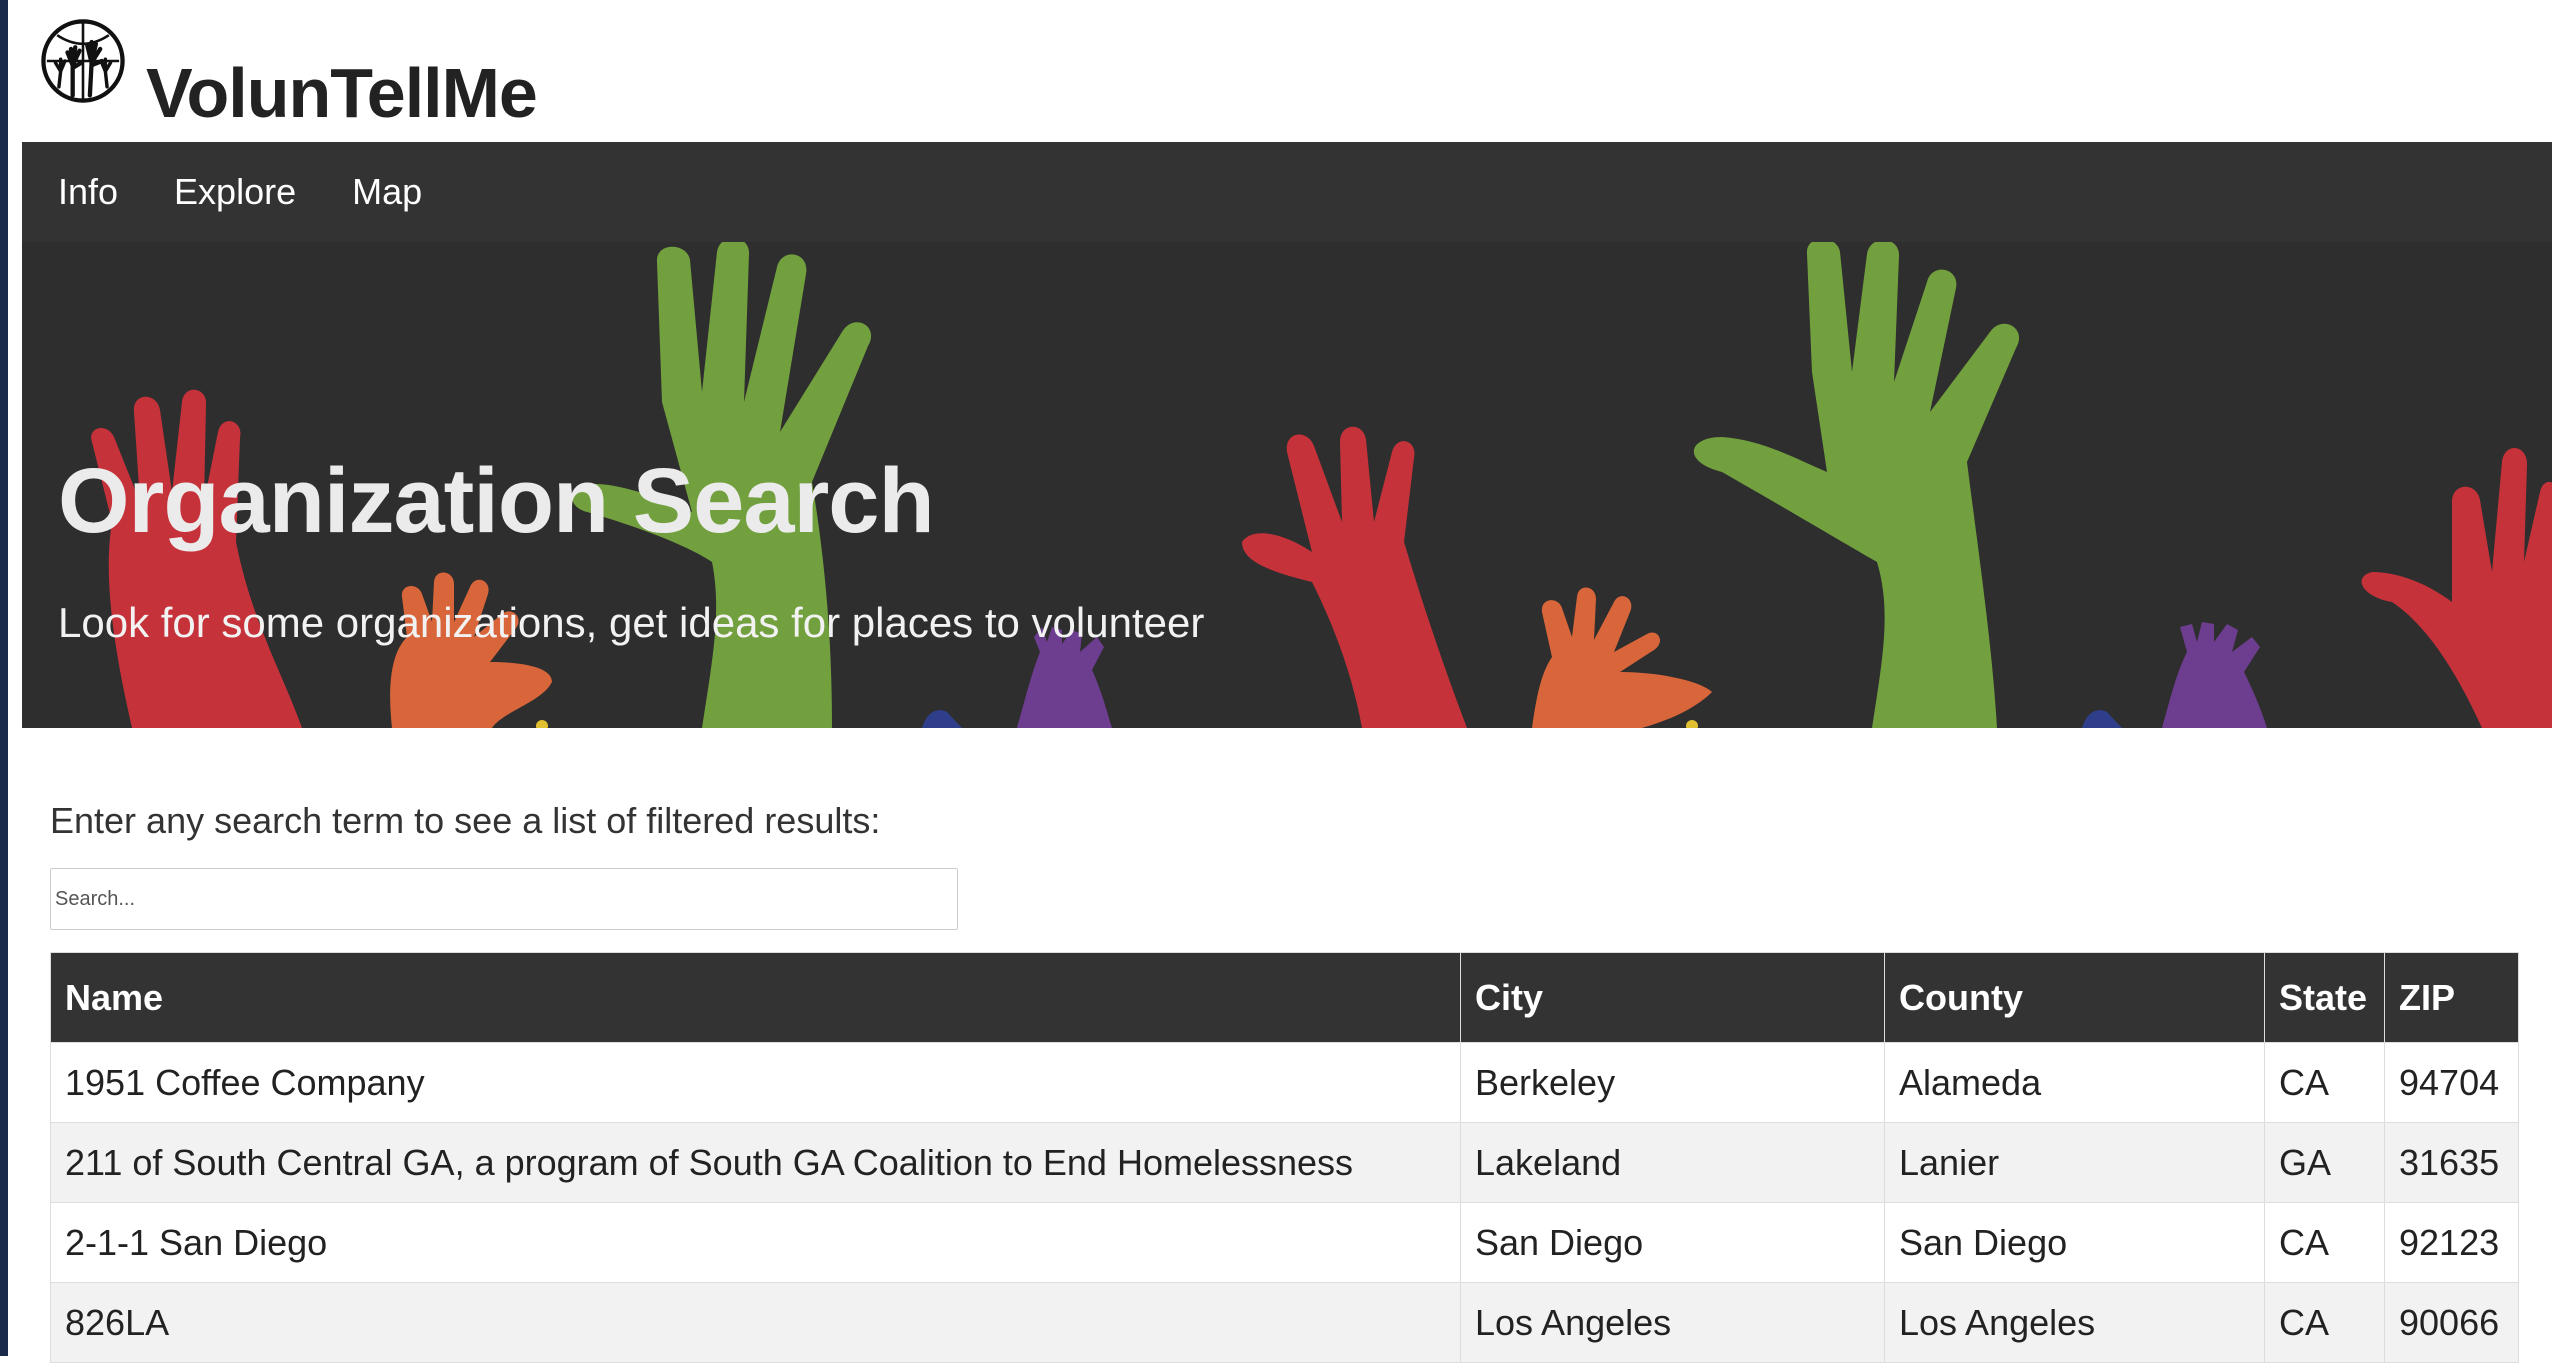  Describe the element at coordinates (2214, 675) in the screenshot. I see `purple-hand-right` at that location.